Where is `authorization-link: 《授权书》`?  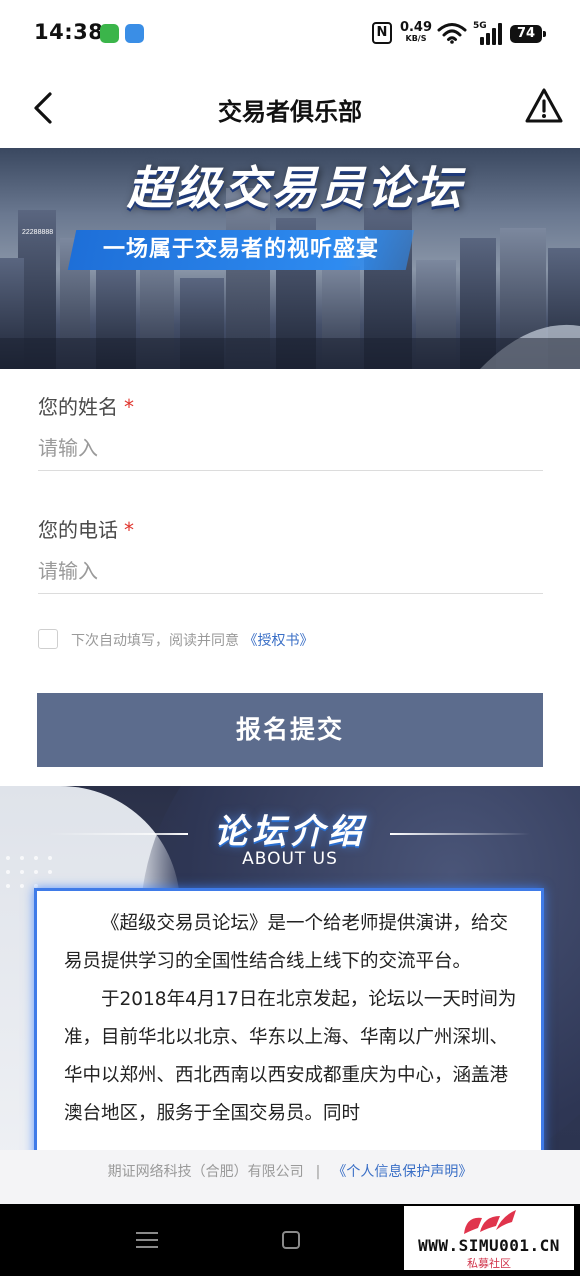 authorization-link: 《授权书》 is located at coordinates (278, 641).